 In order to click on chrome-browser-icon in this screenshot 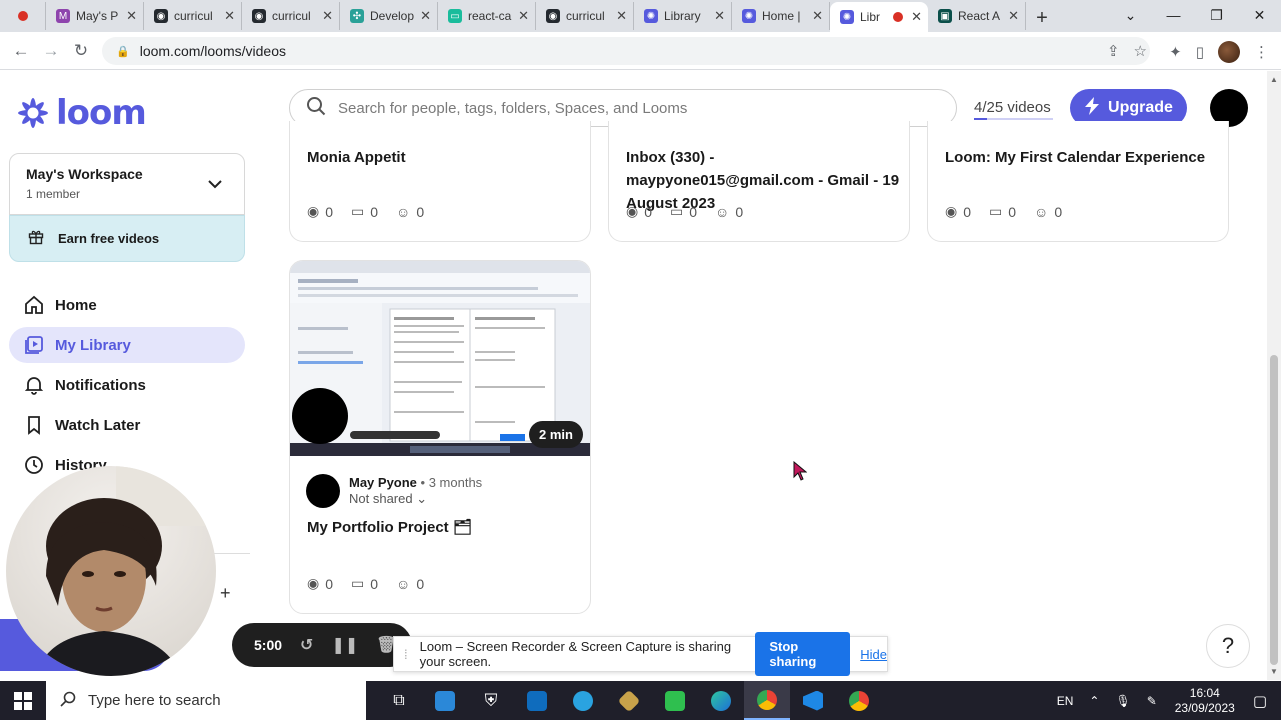, I will do `click(767, 700)`.